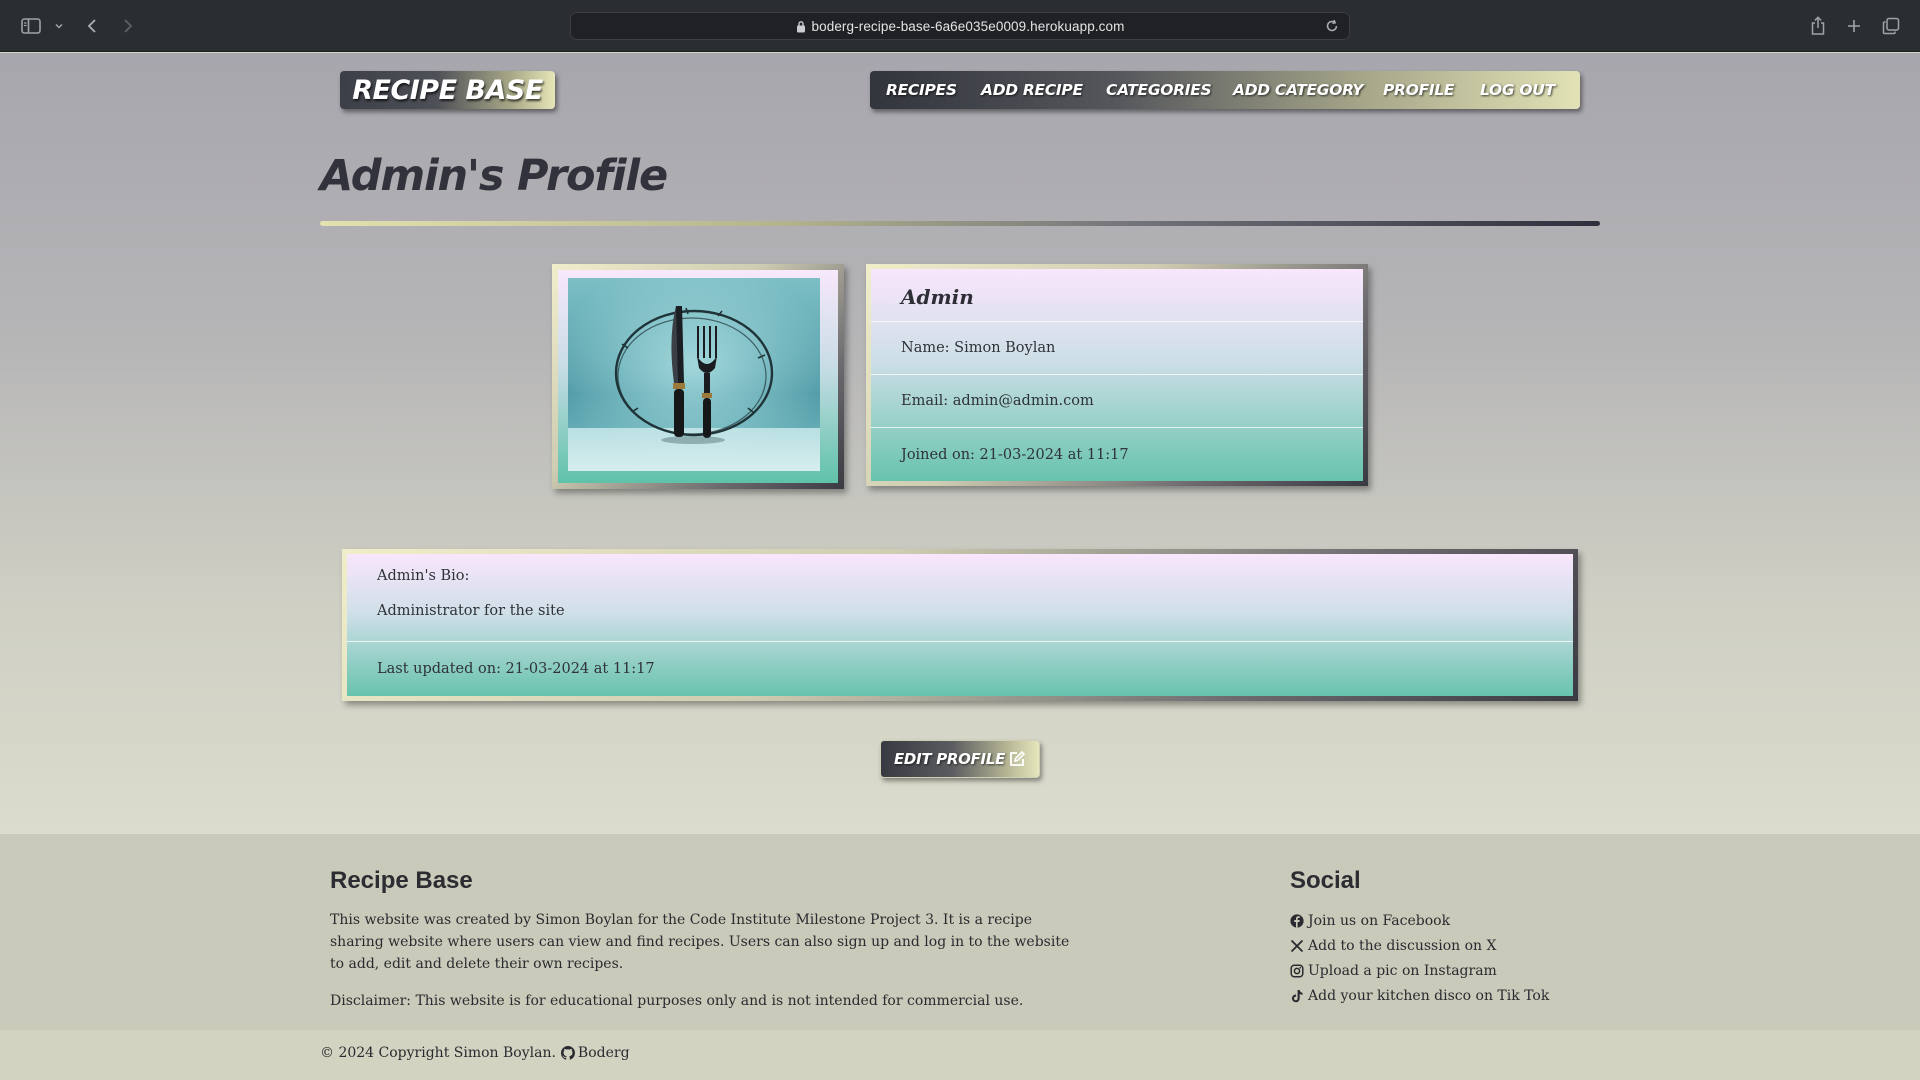 This screenshot has height=1080, width=1920. I want to click on instagram-link: Upload a pic on Instagram, so click(1393, 971).